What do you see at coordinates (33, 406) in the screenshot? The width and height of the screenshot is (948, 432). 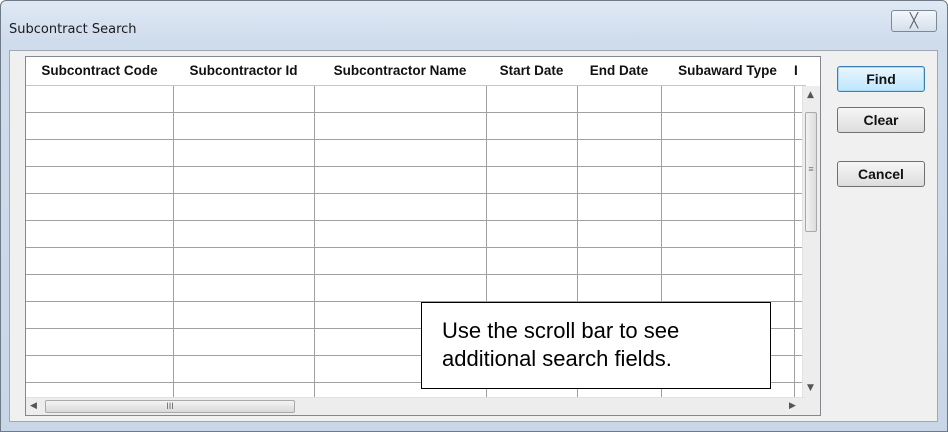 I see `scroll-left-icon: ◀` at bounding box center [33, 406].